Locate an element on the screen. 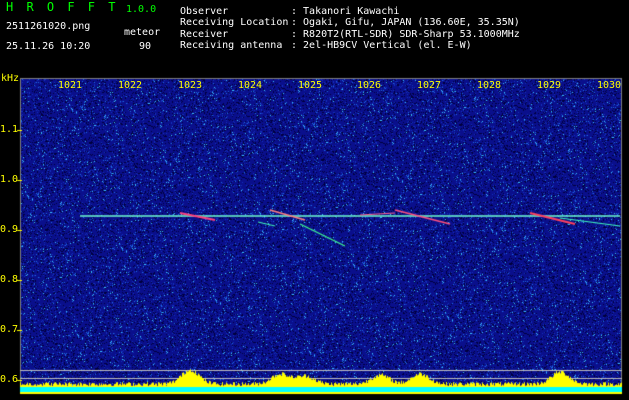 This screenshot has height=400, width=629. location-value: : Ogaki, Gifu, JAPAN (136.60E, 35.35N) is located at coordinates (405, 22).